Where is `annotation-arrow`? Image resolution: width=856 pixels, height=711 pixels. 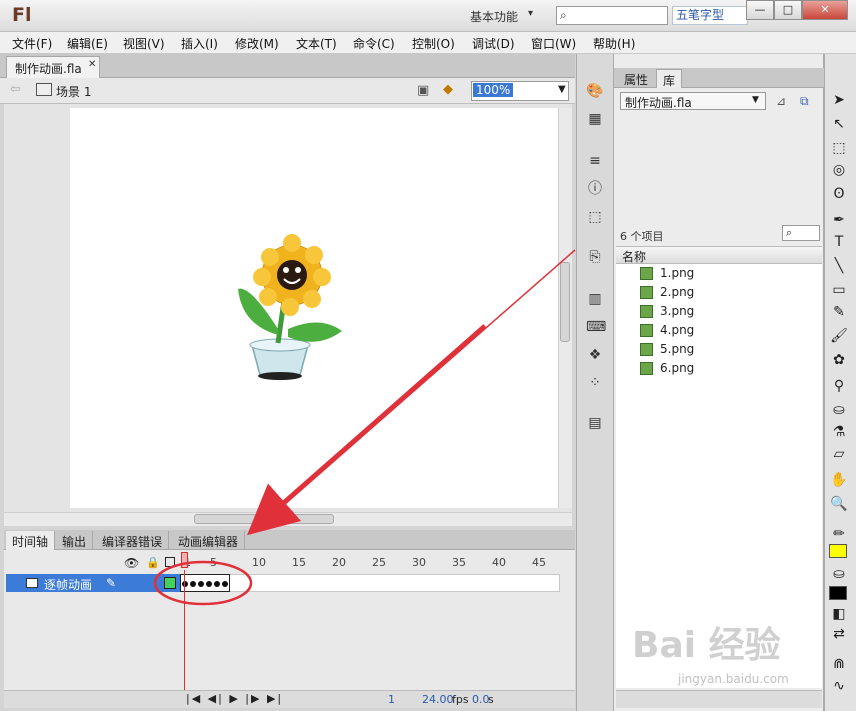 annotation-arrow is located at coordinates (366, 430).